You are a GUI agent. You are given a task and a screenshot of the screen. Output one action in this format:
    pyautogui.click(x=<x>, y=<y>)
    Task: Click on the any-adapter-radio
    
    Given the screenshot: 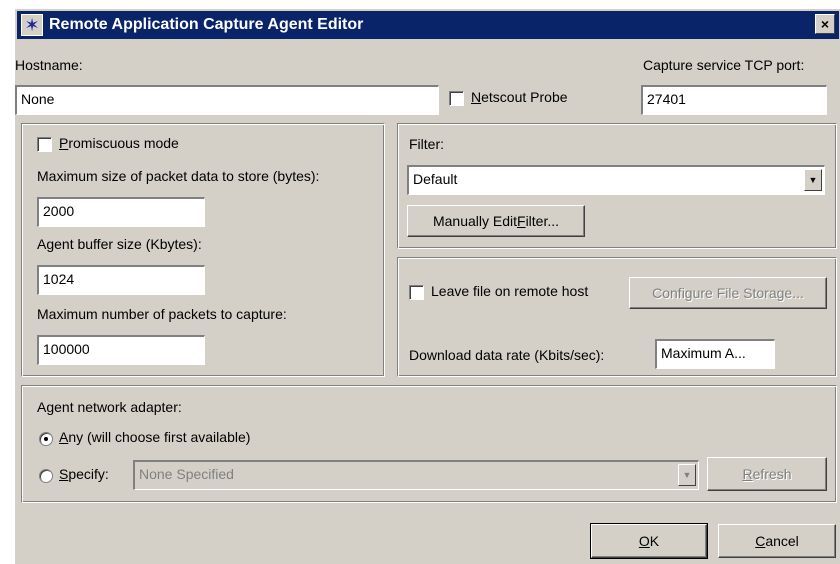 What is the action you would take?
    pyautogui.click(x=46, y=439)
    